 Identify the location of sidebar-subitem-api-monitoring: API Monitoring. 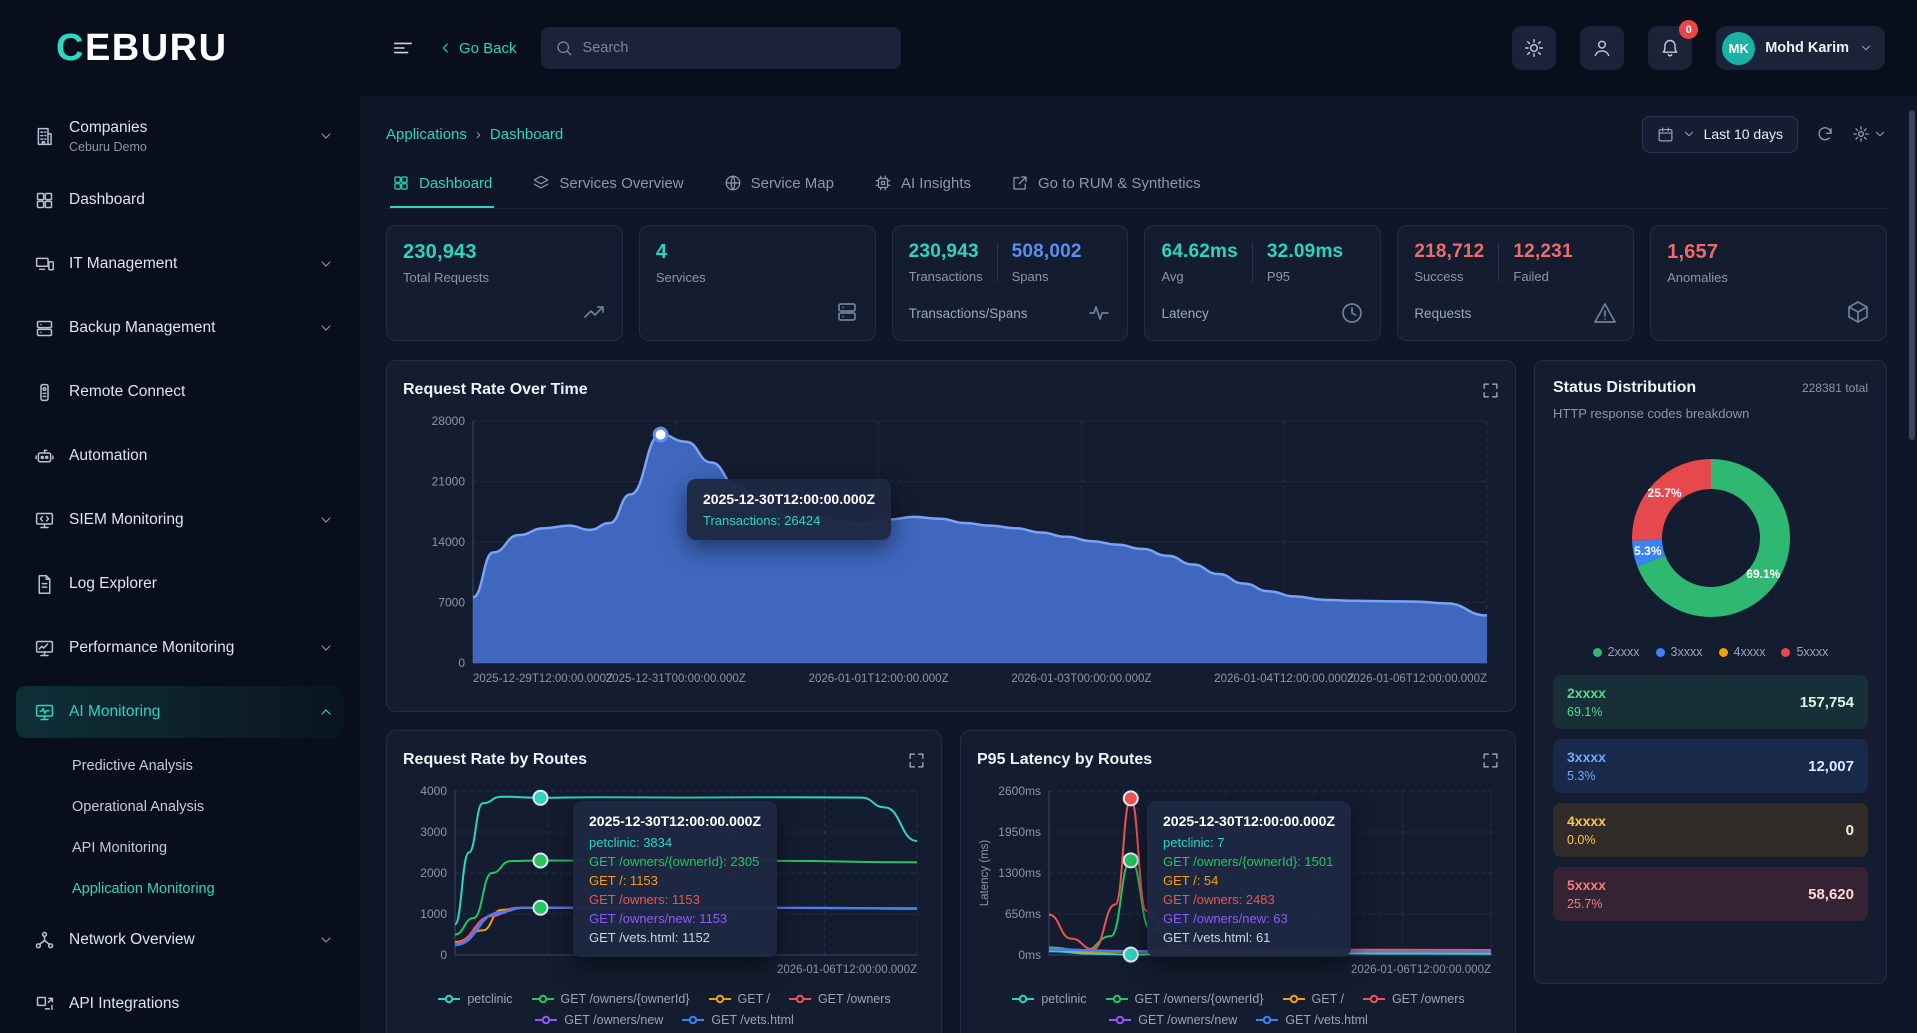
(180, 848).